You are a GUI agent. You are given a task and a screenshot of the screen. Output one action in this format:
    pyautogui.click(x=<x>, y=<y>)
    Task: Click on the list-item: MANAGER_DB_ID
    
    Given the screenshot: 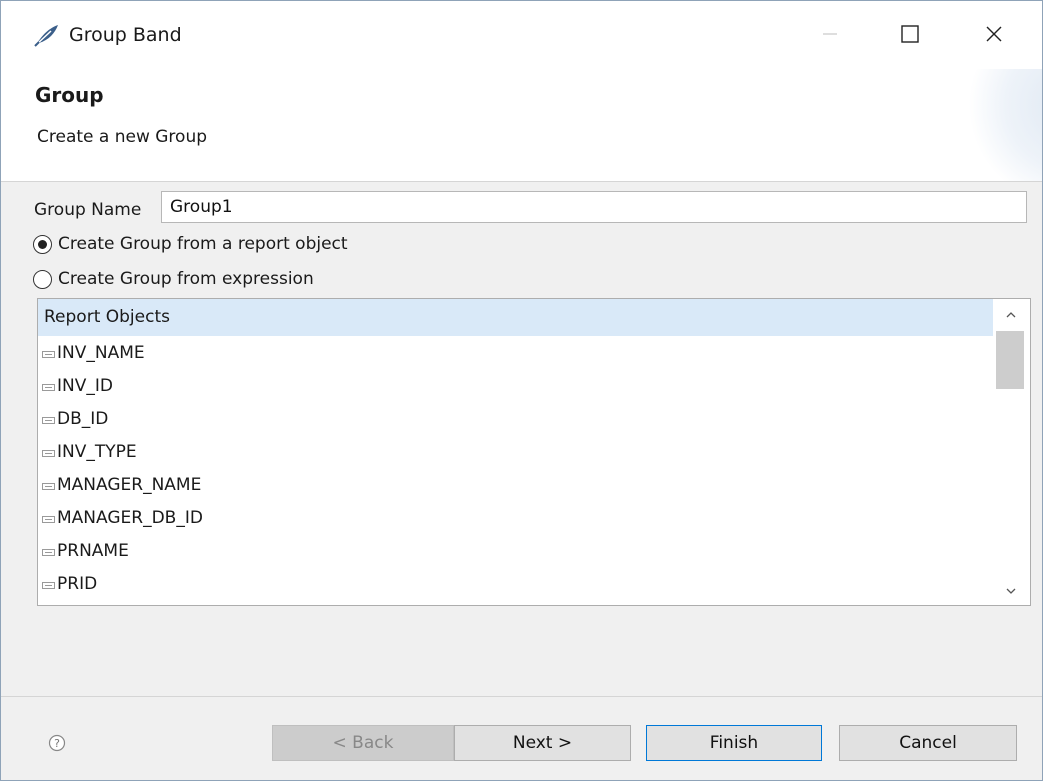 What is the action you would take?
    pyautogui.click(x=122, y=518)
    